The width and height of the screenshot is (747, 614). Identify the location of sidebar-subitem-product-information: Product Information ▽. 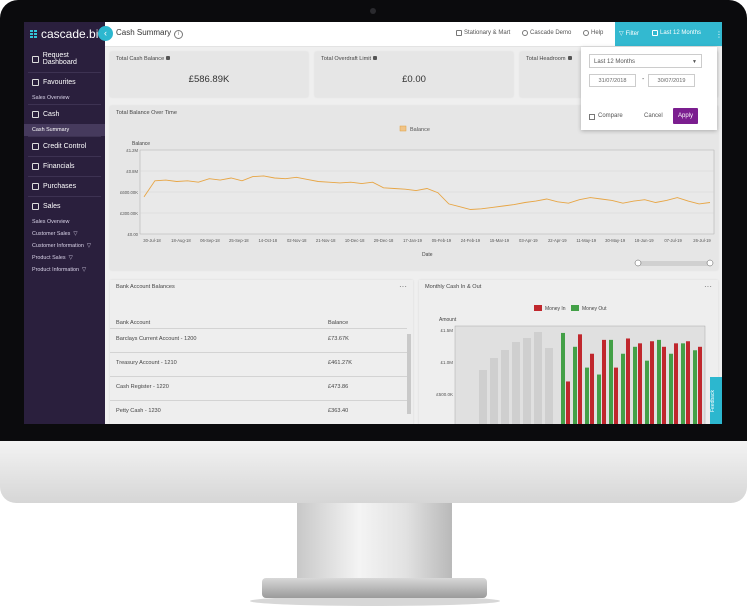
(64, 270).